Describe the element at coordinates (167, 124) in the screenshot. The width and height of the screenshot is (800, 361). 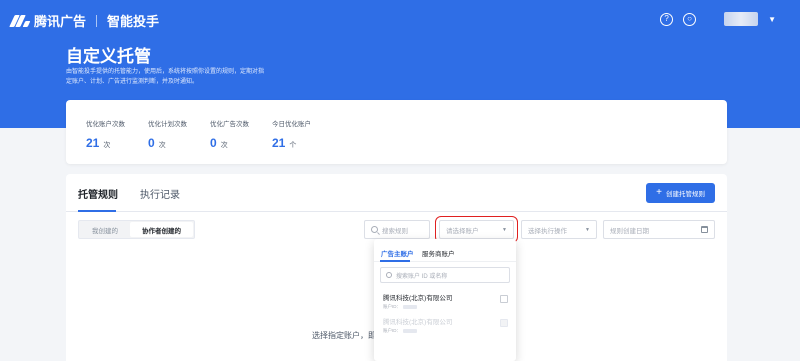
I see `stat-label: 优化计划次数` at that location.